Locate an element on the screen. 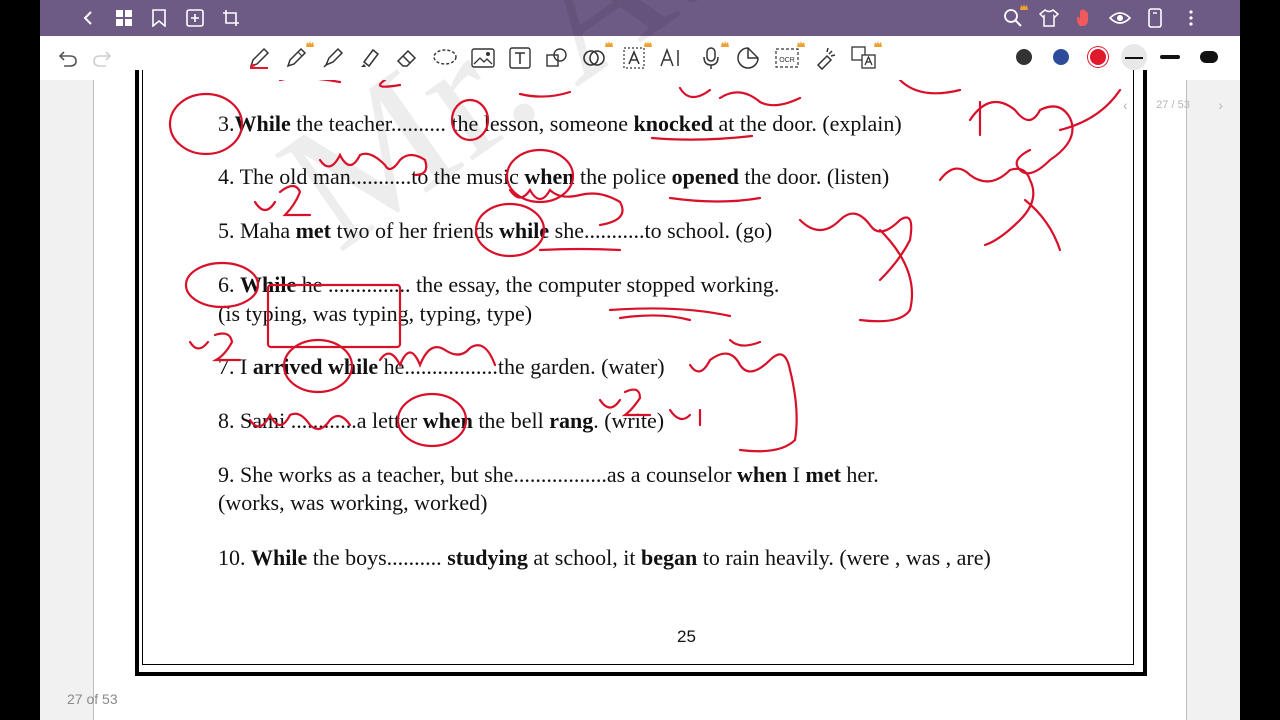 The image size is (1280, 720). add-page-icon is located at coordinates (195, 18).